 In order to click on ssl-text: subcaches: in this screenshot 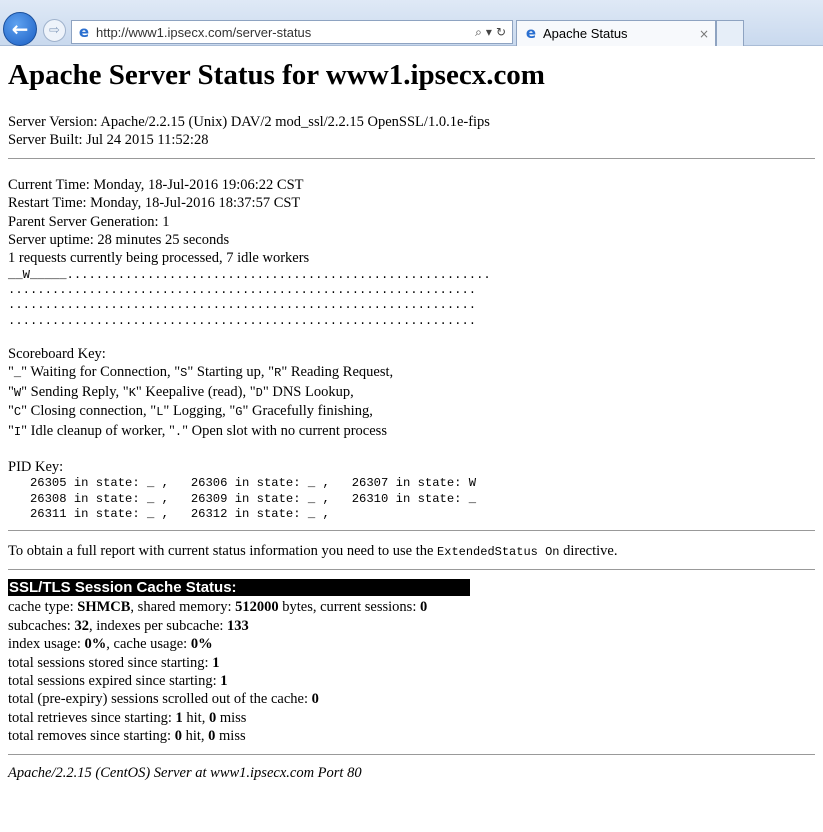, I will do `click(41, 625)`.